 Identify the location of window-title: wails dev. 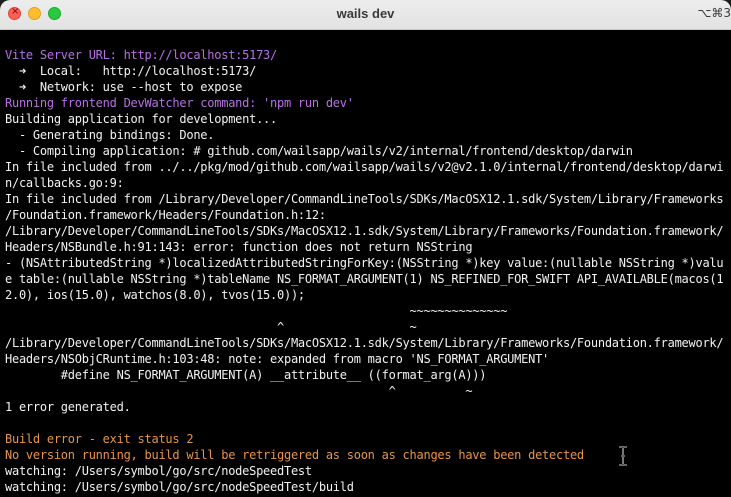
(365, 13).